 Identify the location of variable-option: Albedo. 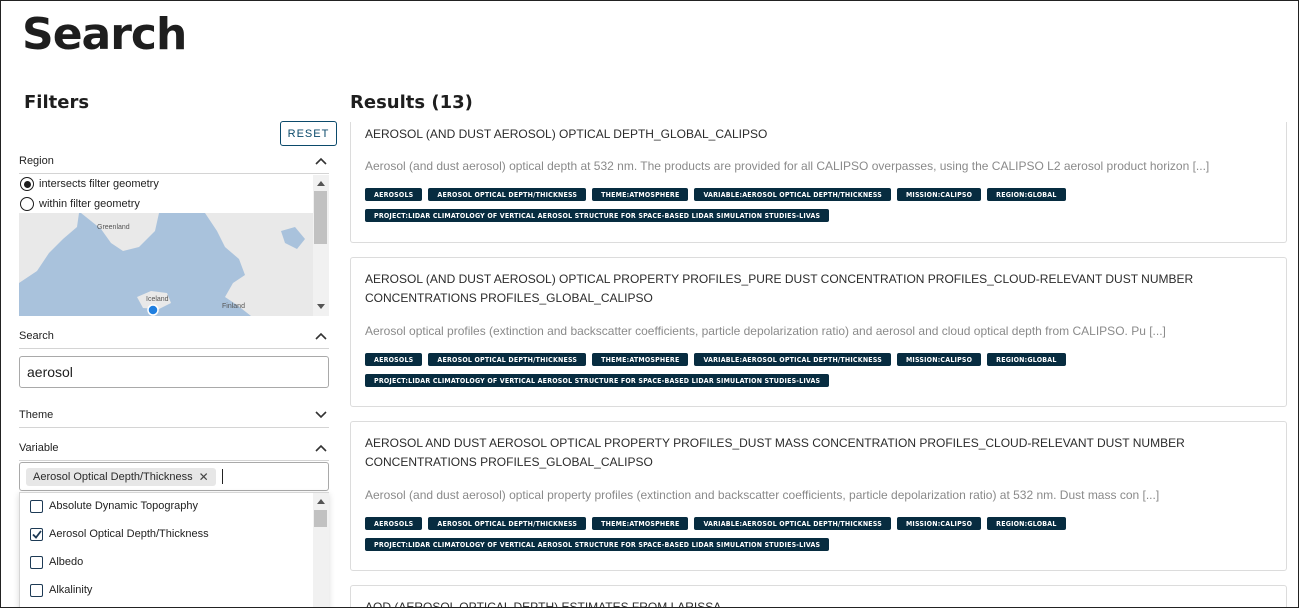
(56, 562).